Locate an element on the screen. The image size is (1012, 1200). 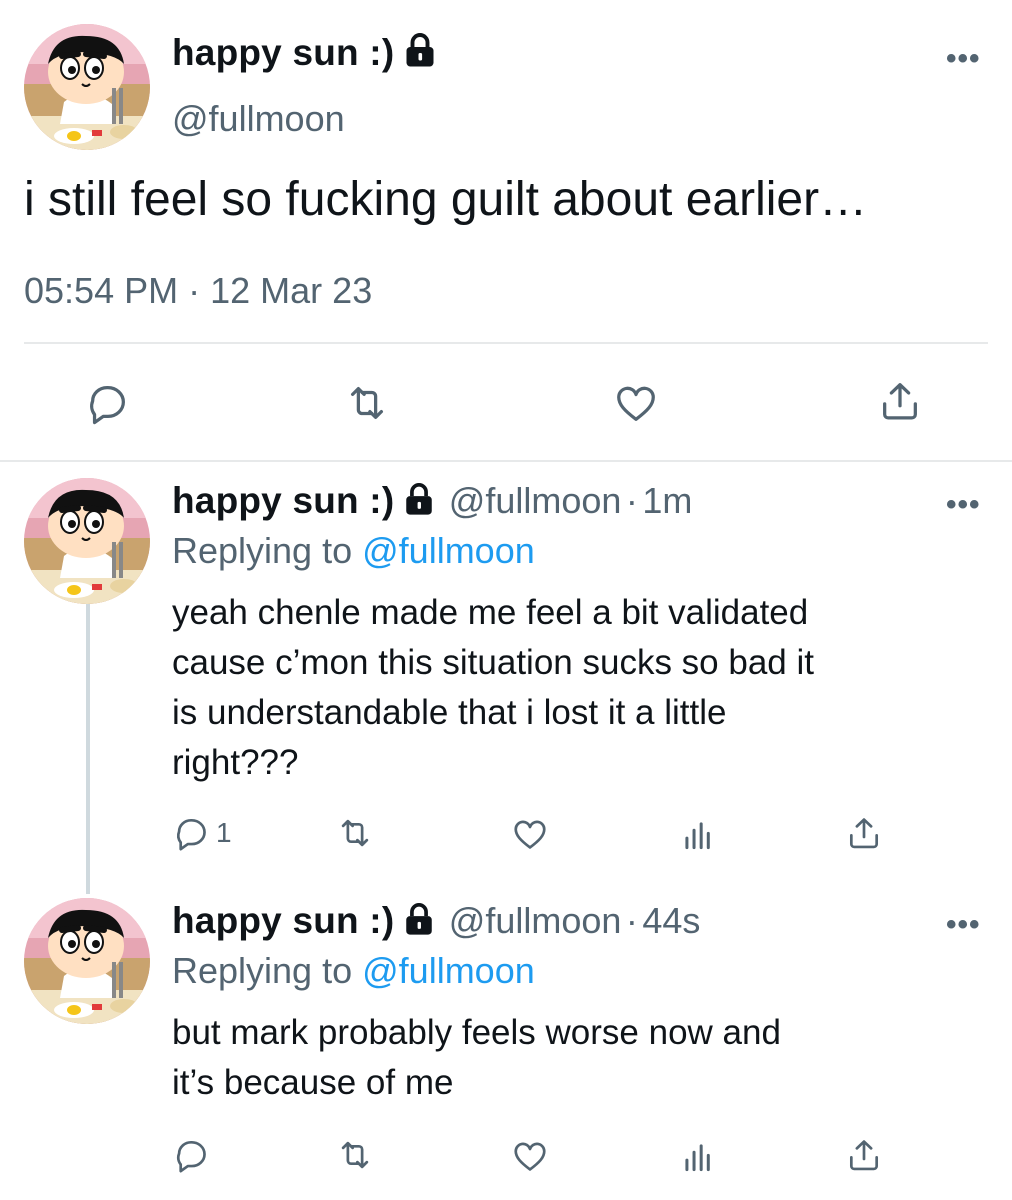
tweet-age: 1m is located at coordinates (667, 500).